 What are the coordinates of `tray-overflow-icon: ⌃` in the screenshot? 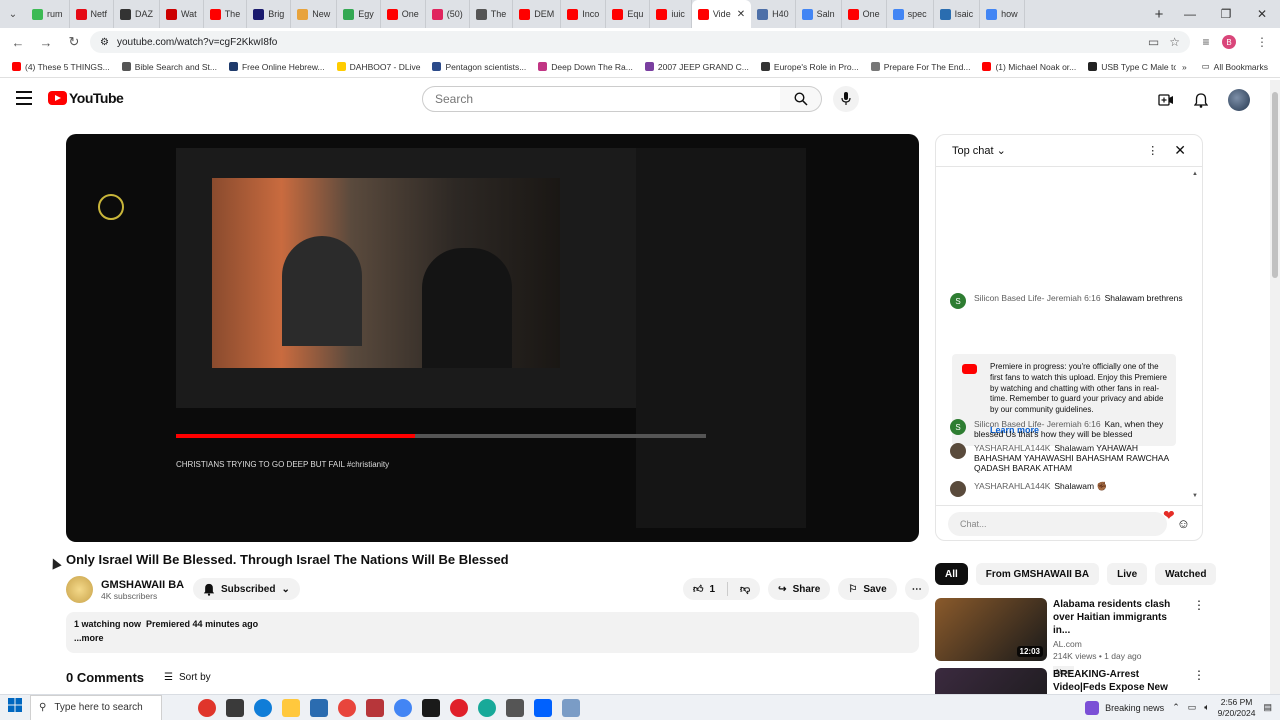 It's located at (1176, 707).